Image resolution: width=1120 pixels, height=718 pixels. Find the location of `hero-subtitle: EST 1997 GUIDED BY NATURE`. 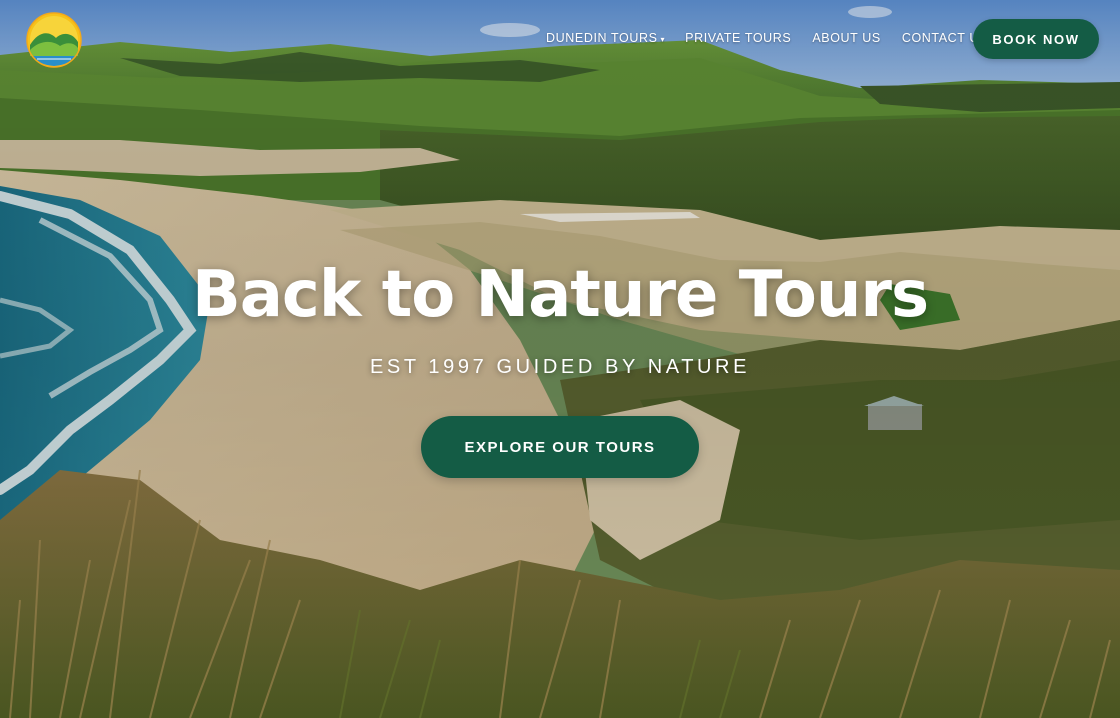

hero-subtitle: EST 1997 GUIDED BY NATURE is located at coordinates (560, 367).